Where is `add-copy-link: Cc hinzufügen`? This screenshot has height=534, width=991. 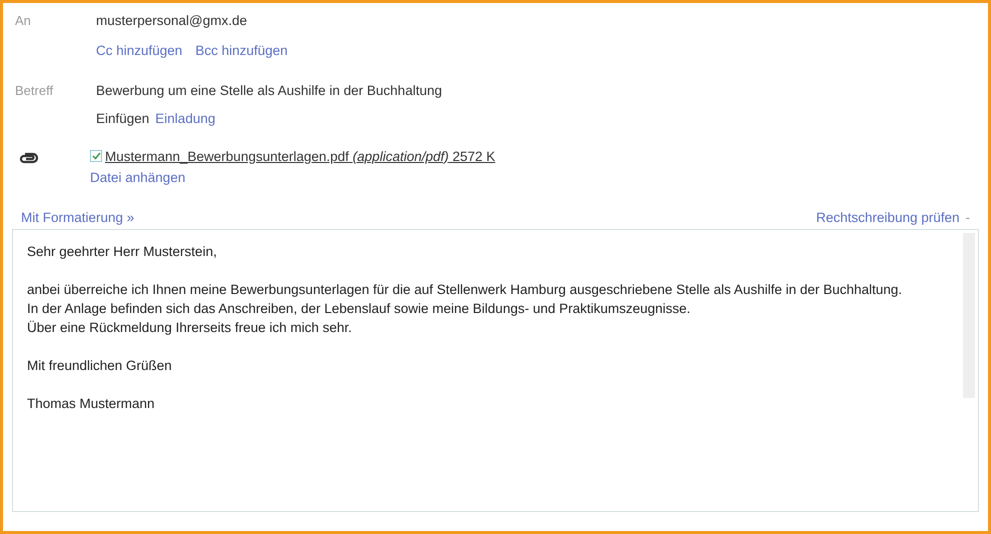
add-copy-link: Cc hinzufügen is located at coordinates (139, 50).